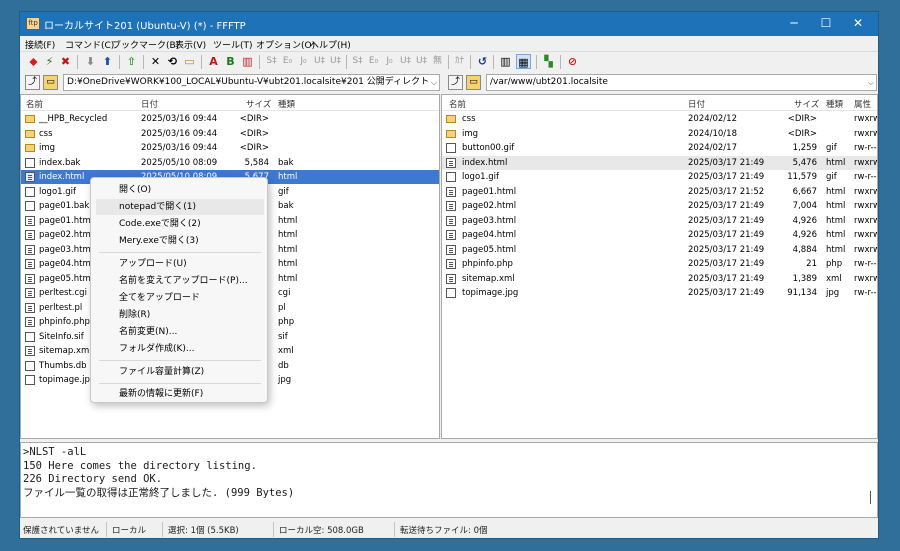 This screenshot has width=900, height=551. I want to click on local-euc-icon: E₀, so click(373, 61).